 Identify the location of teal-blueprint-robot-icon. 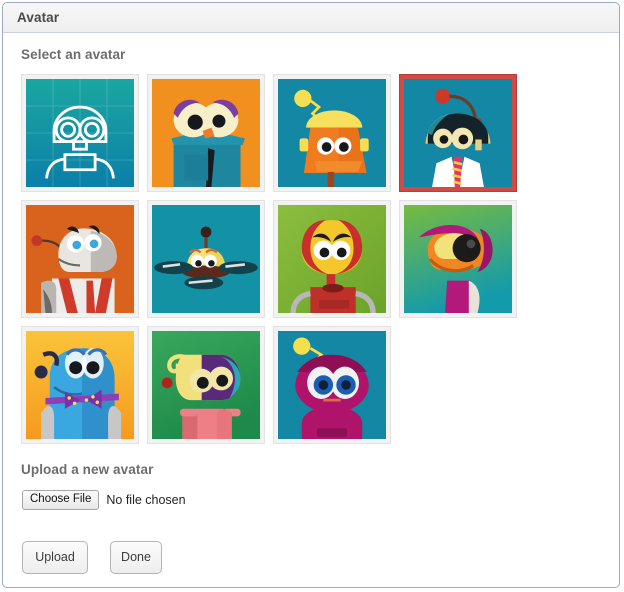
(80, 133).